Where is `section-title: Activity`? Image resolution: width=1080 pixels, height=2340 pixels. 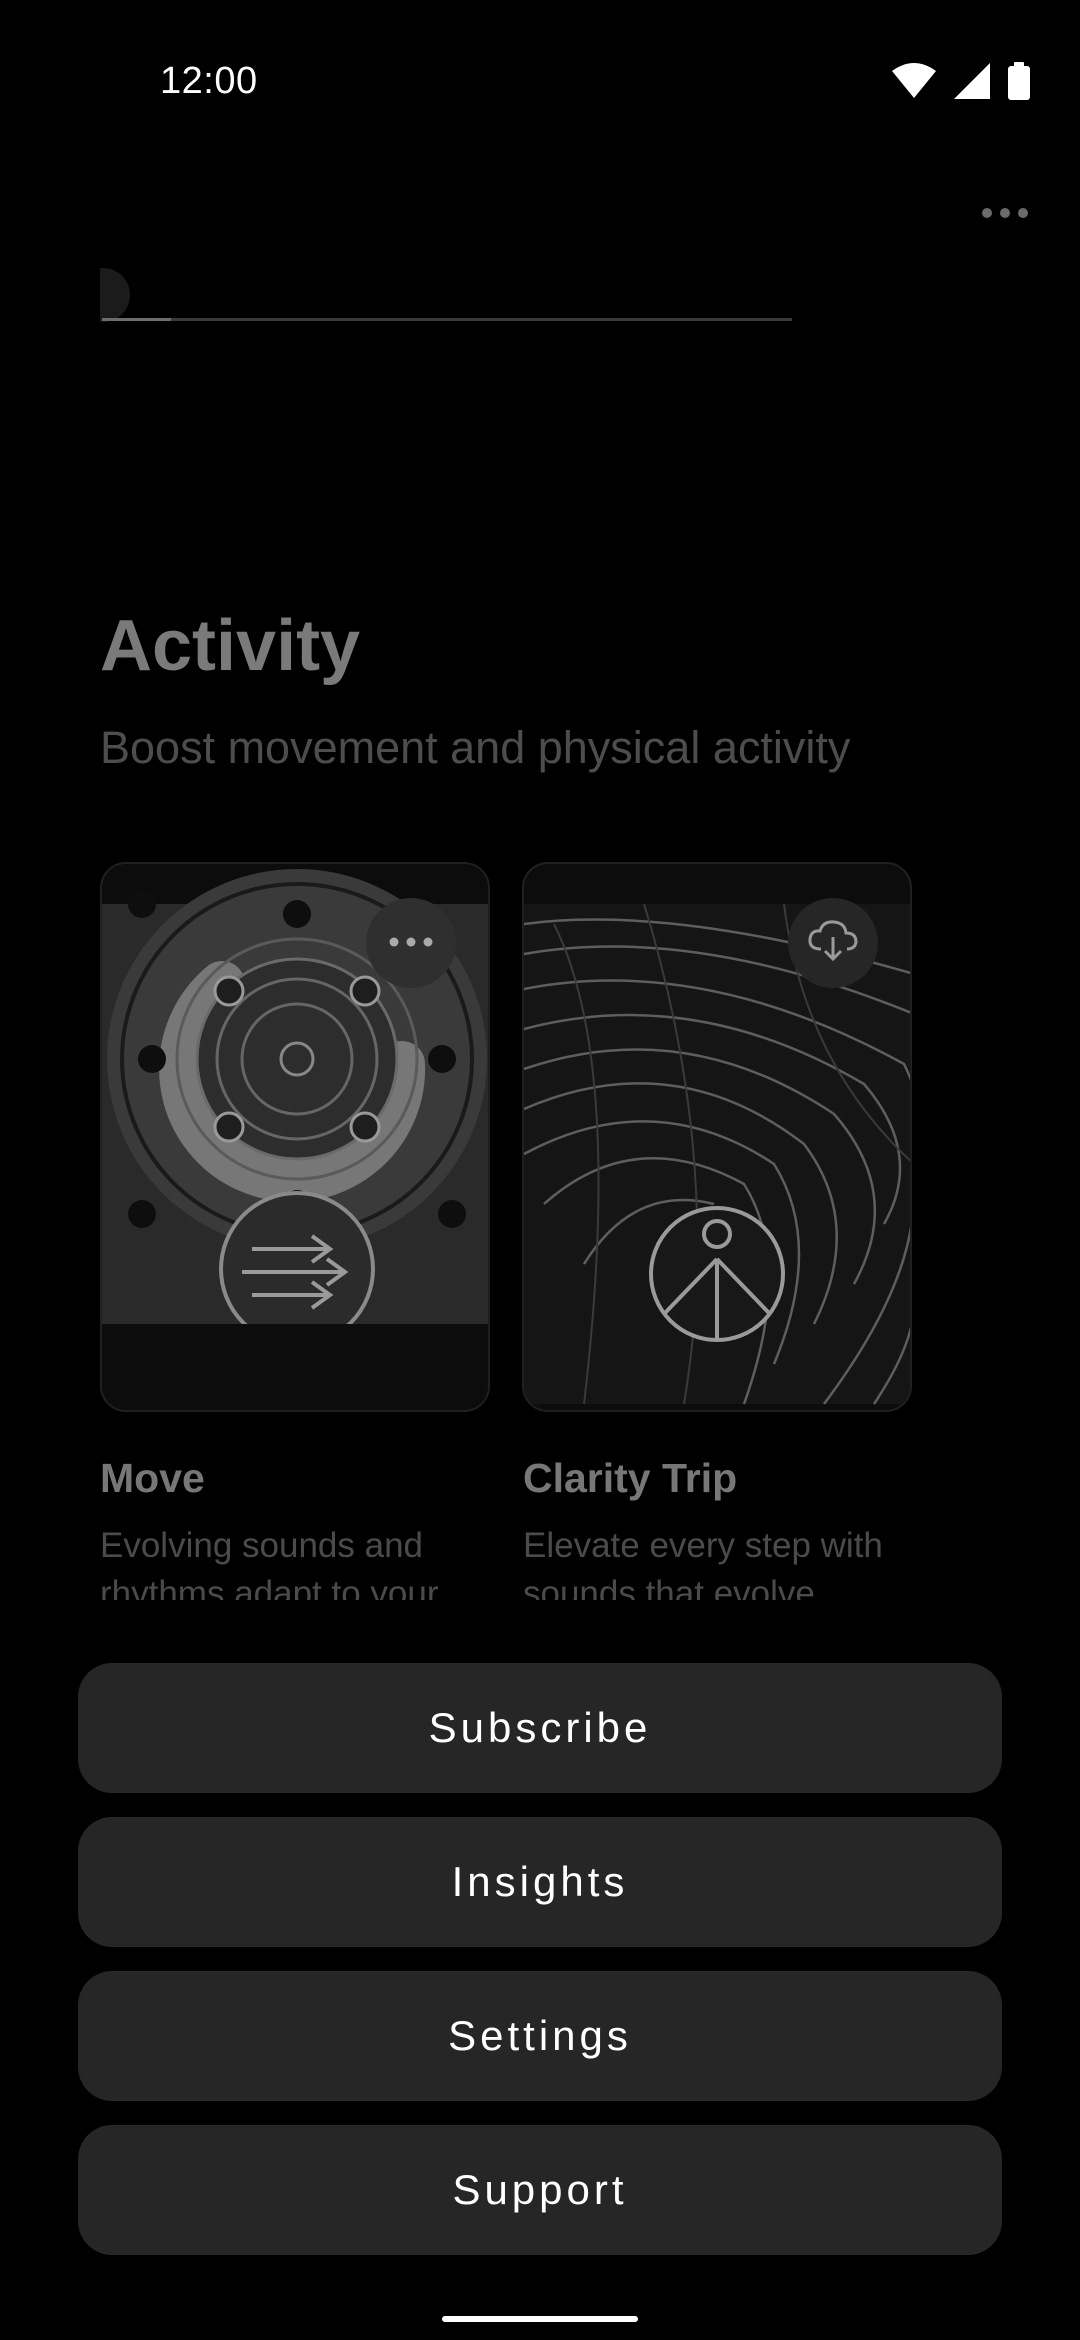 section-title: Activity is located at coordinates (230, 646).